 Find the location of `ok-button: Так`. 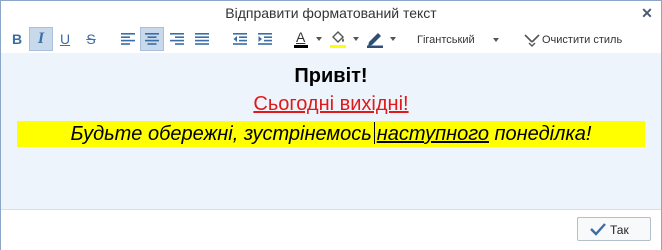

ok-button: Так is located at coordinates (614, 229).